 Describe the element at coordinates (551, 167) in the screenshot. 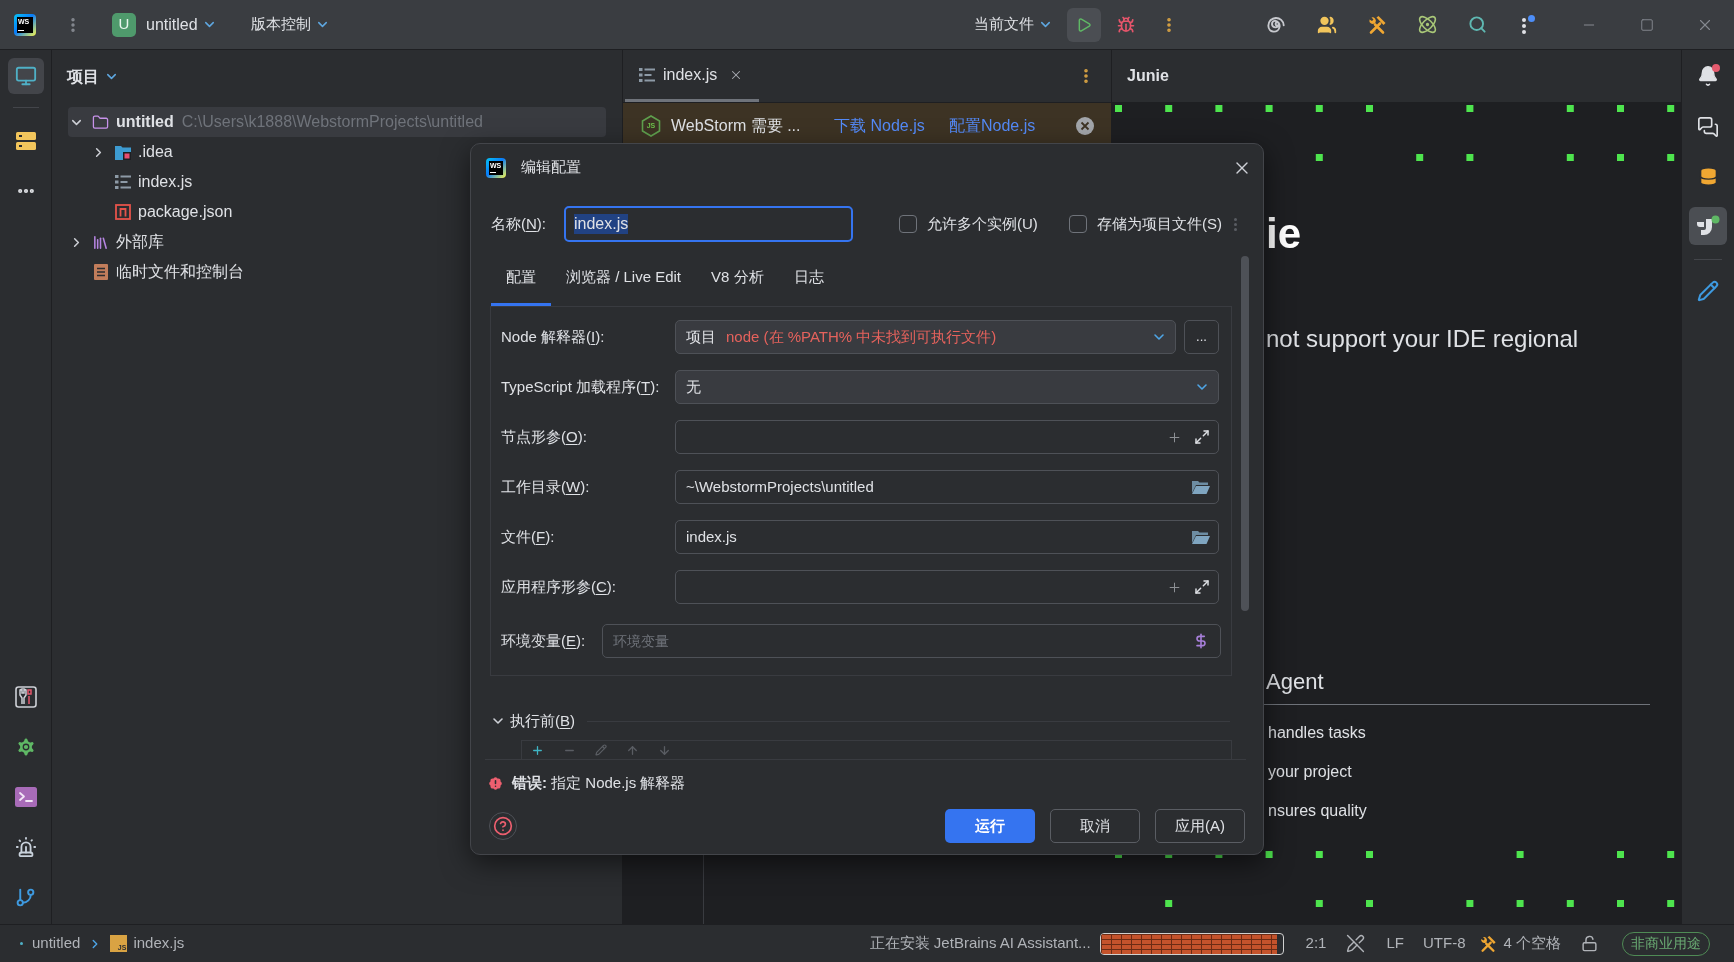

I see `dialog-title: 编辑配置` at that location.